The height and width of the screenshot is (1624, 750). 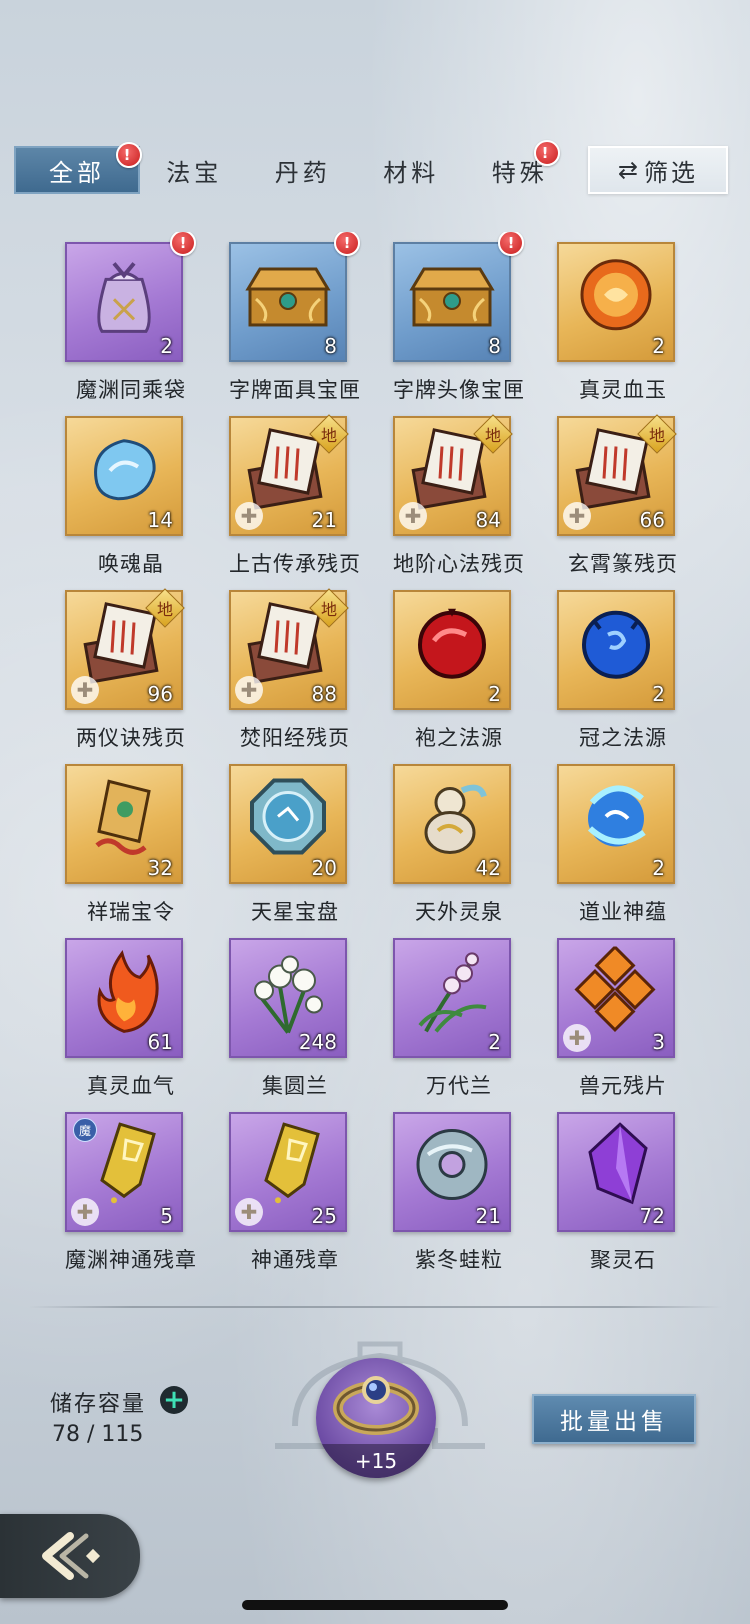 I want to click on inventory-item: 20 天星宝盘, so click(x=295, y=840).